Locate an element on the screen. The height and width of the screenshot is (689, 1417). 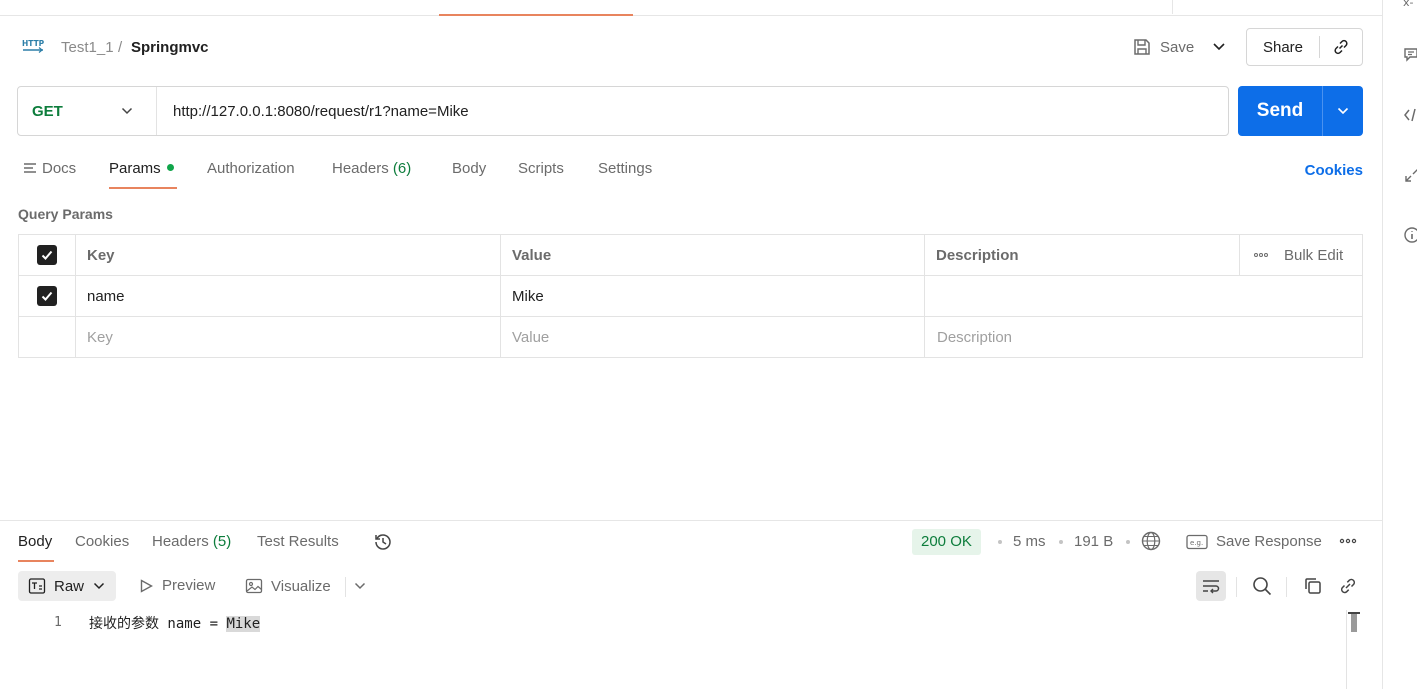
tab-body: Body is located at coordinates (469, 168).